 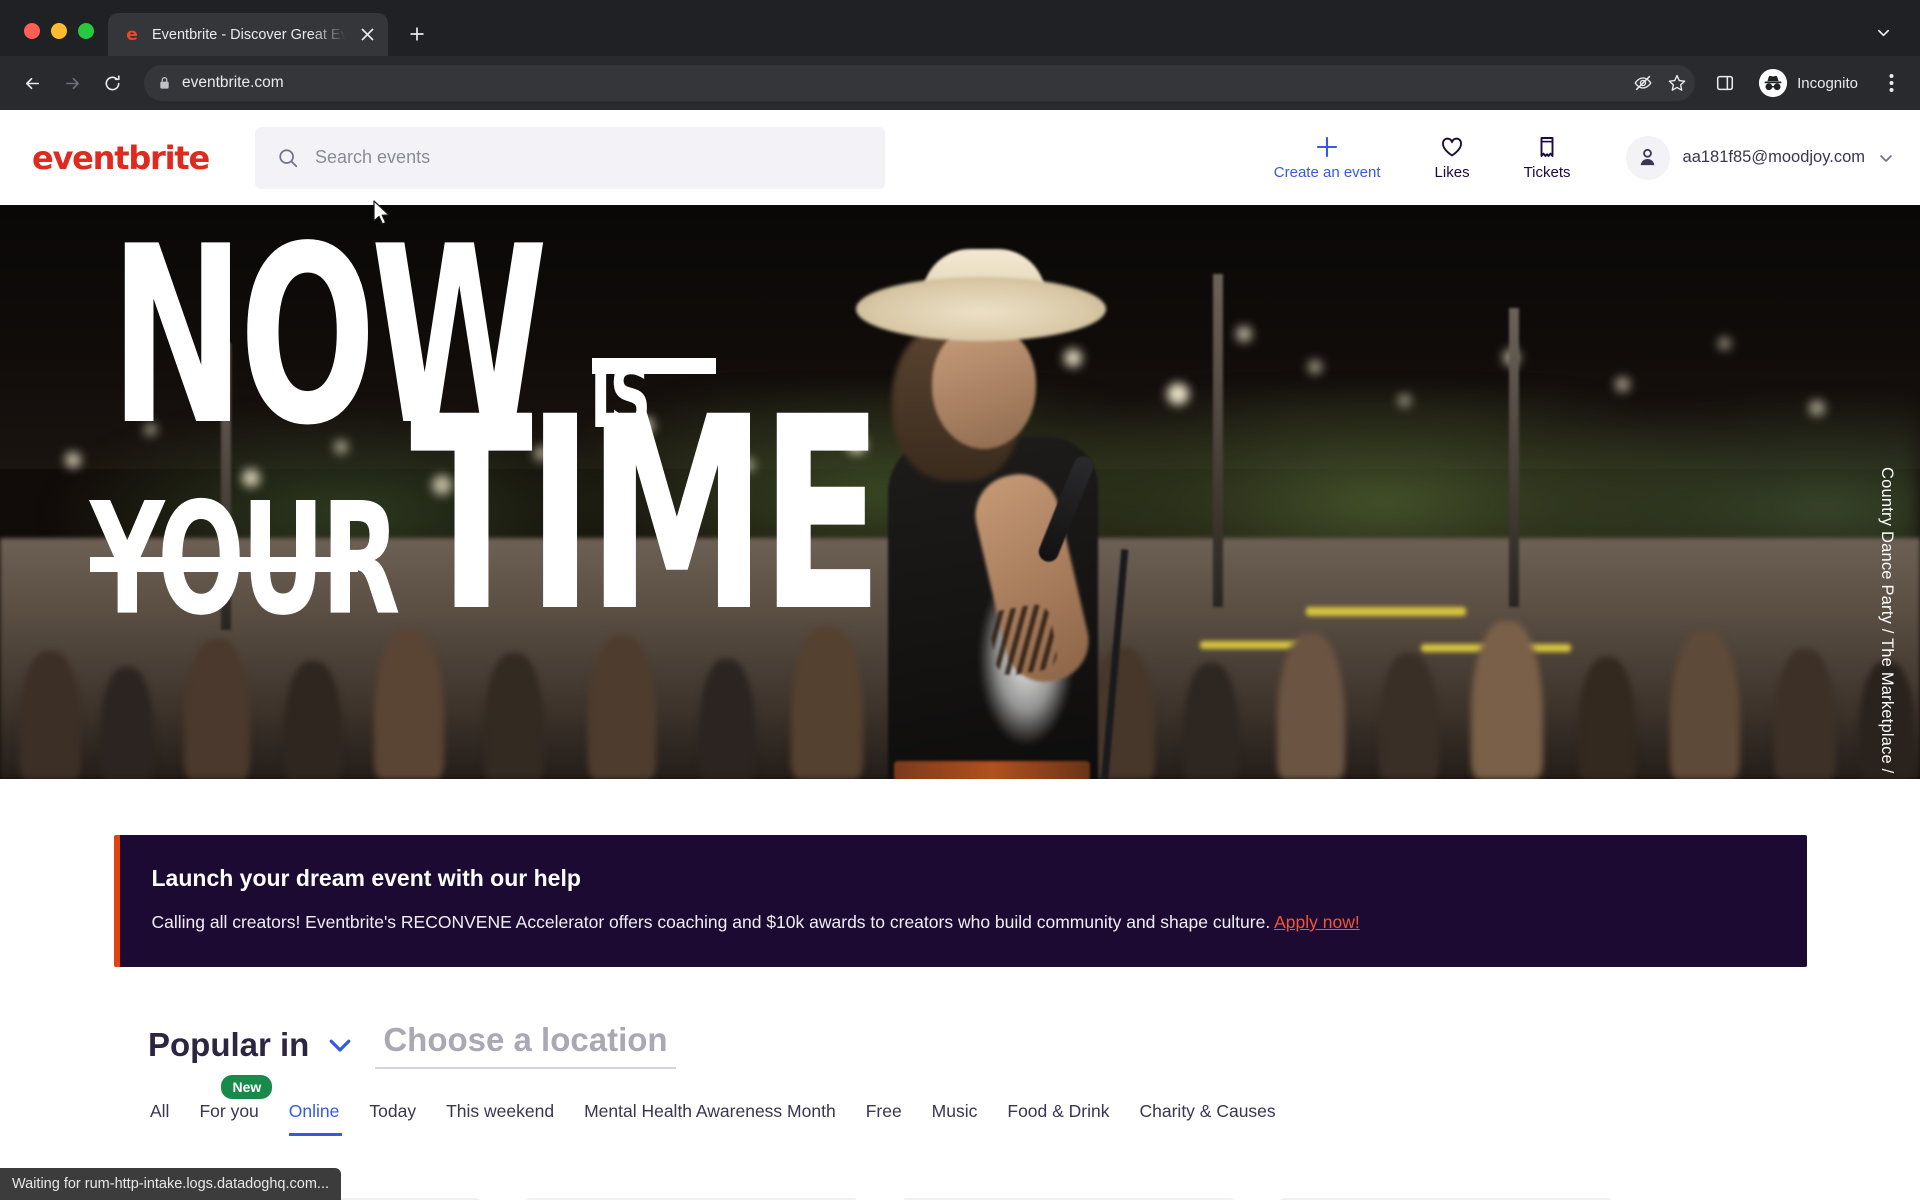 What do you see at coordinates (174, 1118) in the screenshot?
I see `tab-all: All` at bounding box center [174, 1118].